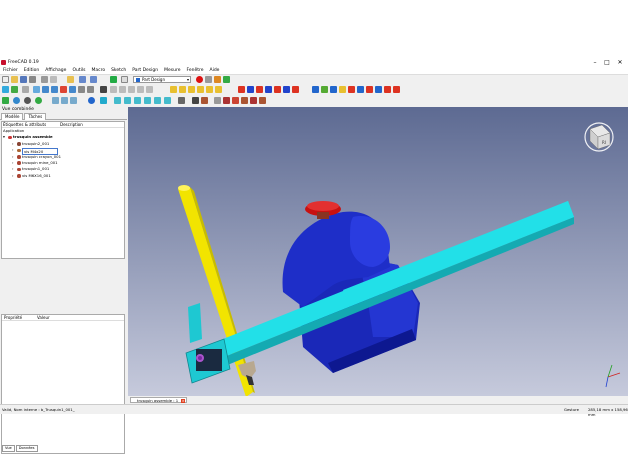 The width and height of the screenshot is (628, 472). Describe the element at coordinates (360, 89) in the screenshot. I see `chamfer-icon` at that location.